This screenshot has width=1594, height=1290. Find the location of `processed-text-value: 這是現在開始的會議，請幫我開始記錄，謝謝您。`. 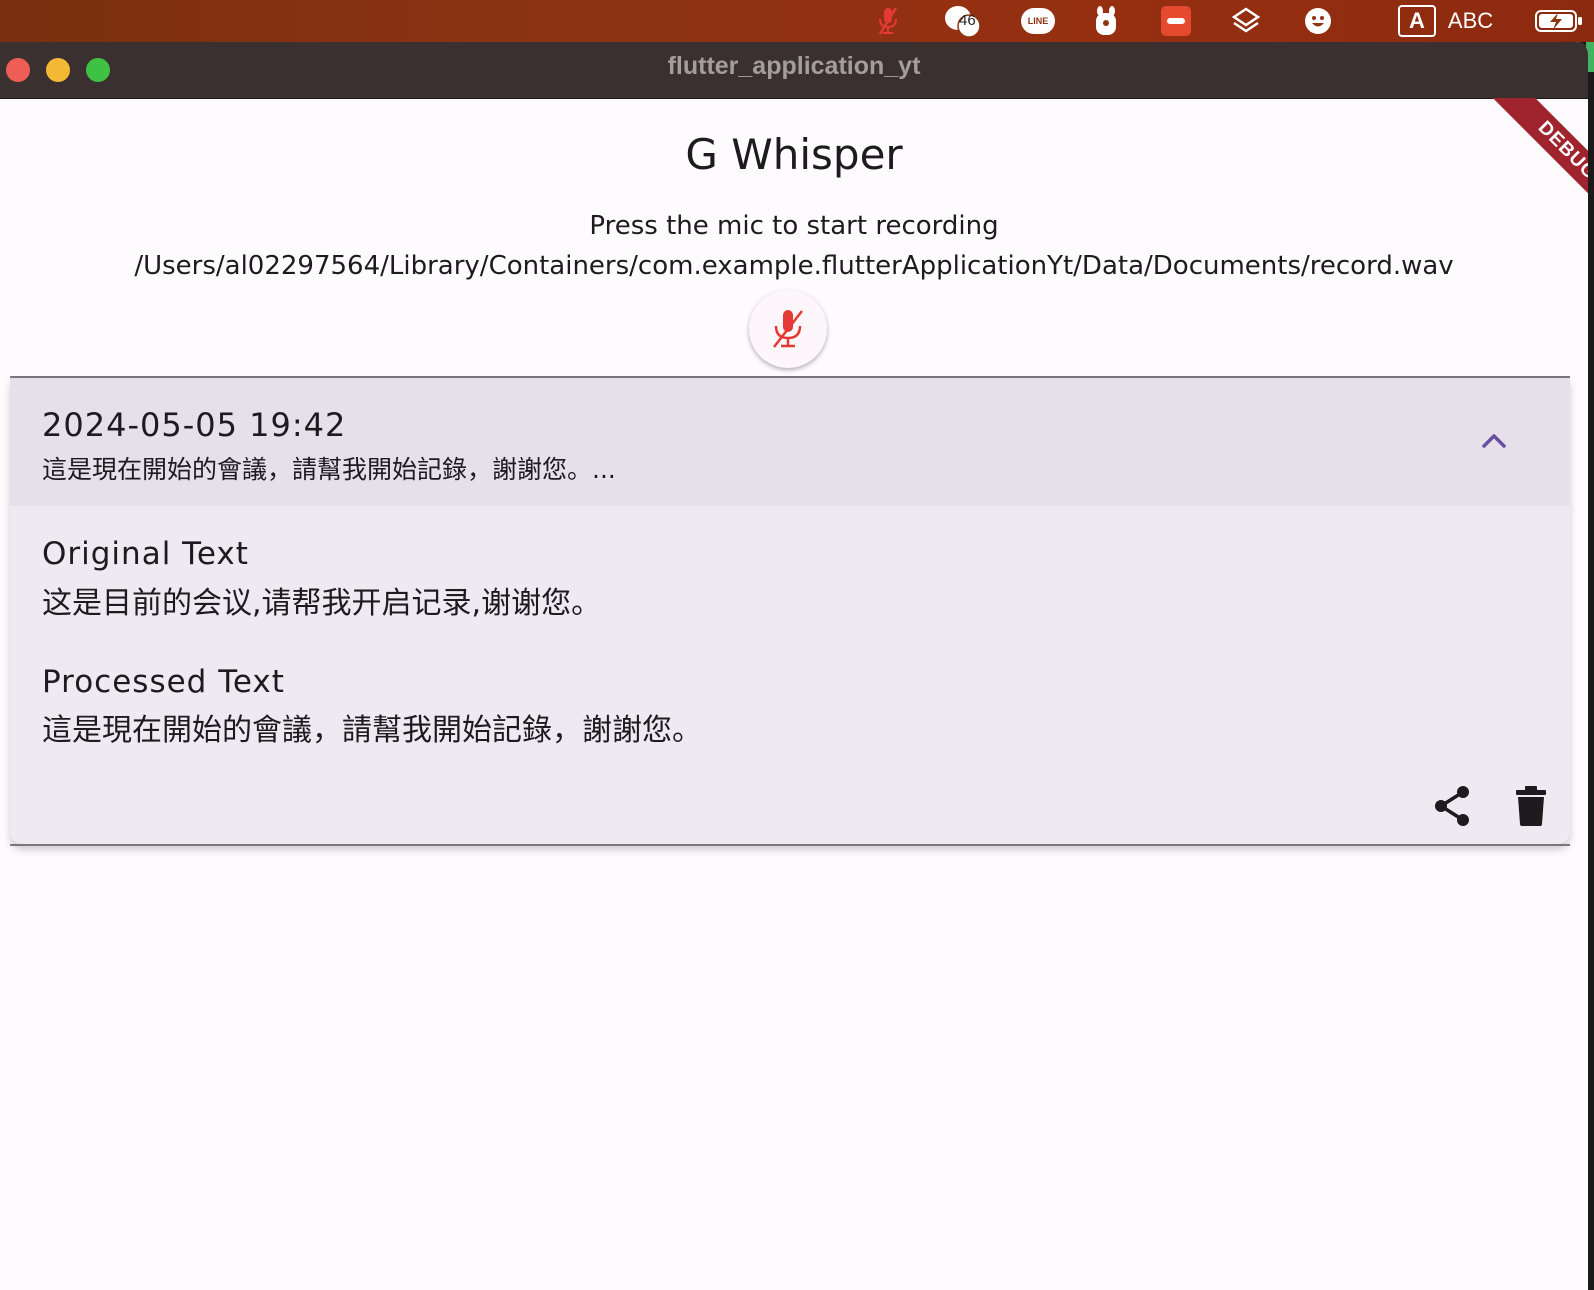

processed-text-value: 這是現在開始的會議，請幫我開始記錄，謝謝您。 is located at coordinates (372, 730).